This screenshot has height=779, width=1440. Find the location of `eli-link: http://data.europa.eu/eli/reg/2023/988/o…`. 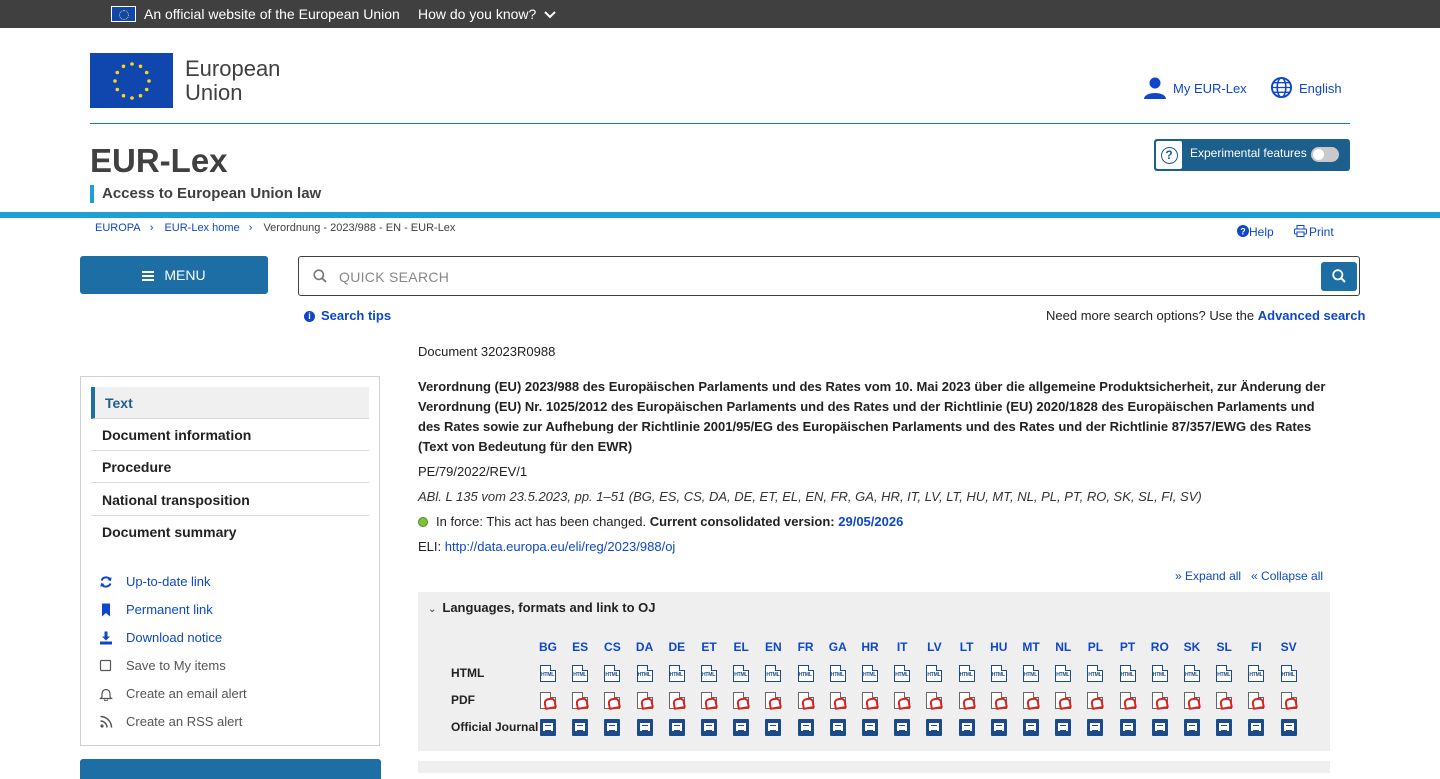

eli-link: http://data.europa.eu/eli/reg/2023/988/o… is located at coordinates (560, 546).